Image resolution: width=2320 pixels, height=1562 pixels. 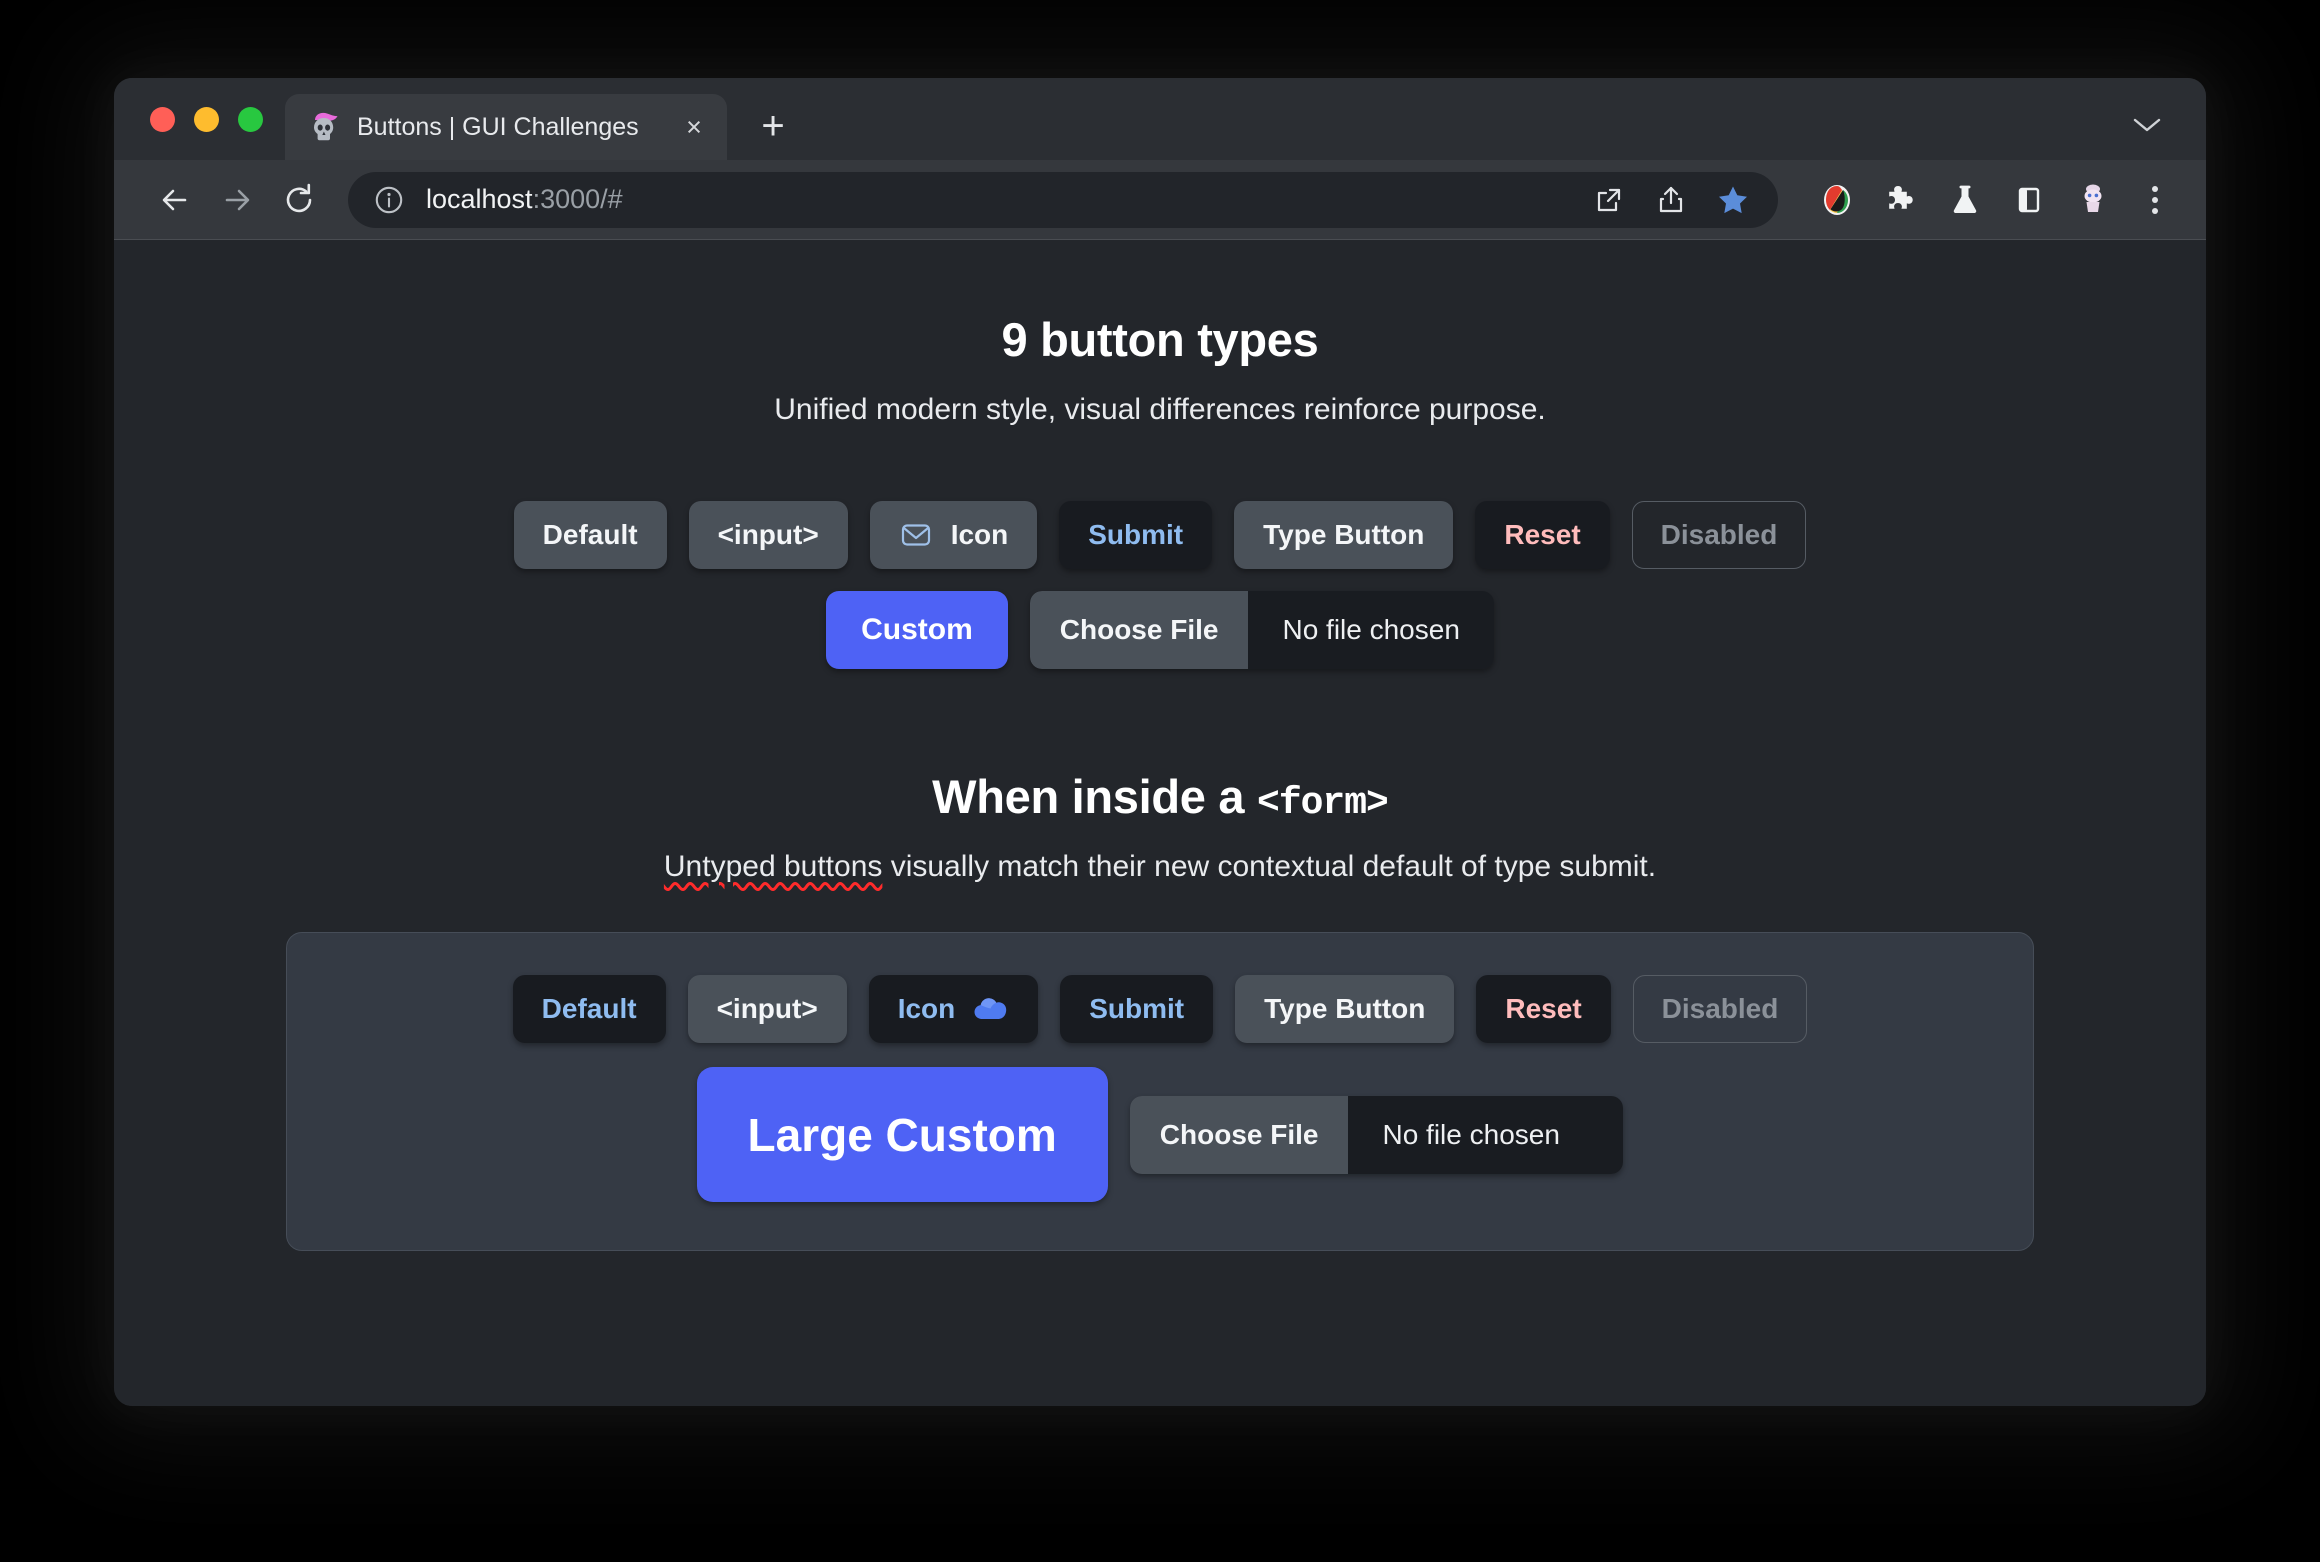 I want to click on file-input: Choose File No file chosen, so click(x=1261, y=630).